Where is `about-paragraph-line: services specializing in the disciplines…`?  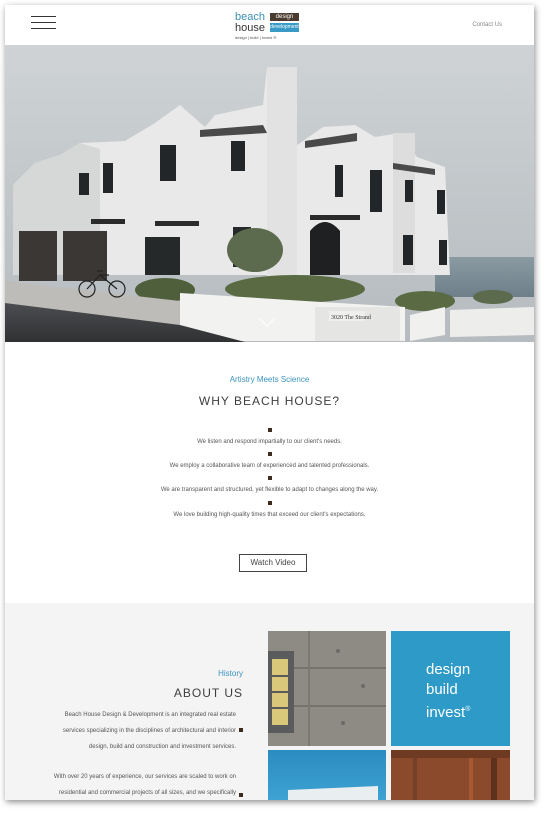
about-paragraph-line: services specializing in the disciplines… is located at coordinates (149, 731).